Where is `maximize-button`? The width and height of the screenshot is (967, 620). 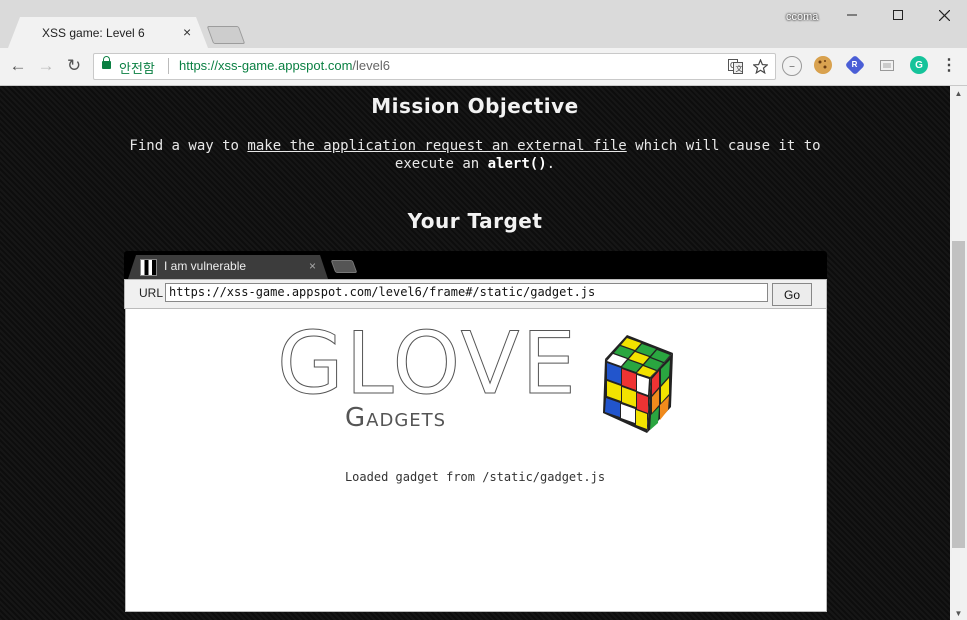
maximize-button is located at coordinates (898, 15).